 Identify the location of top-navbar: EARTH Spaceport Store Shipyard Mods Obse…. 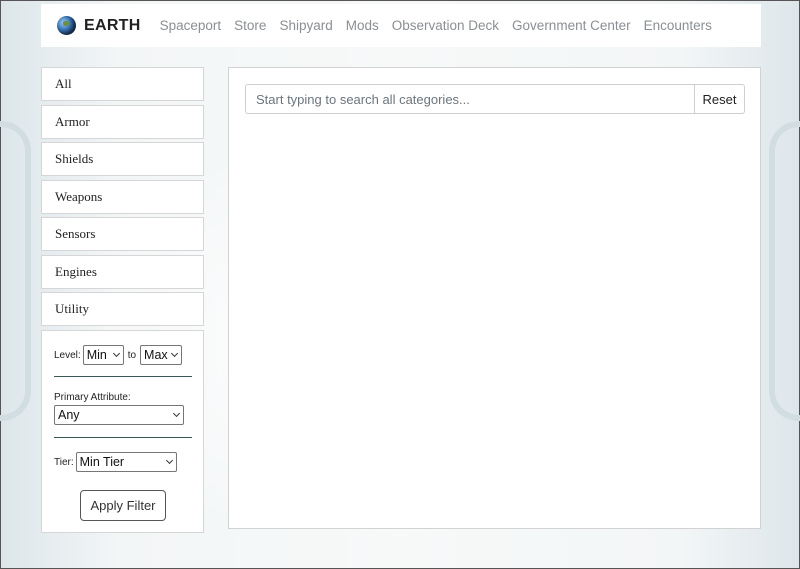
(401, 25).